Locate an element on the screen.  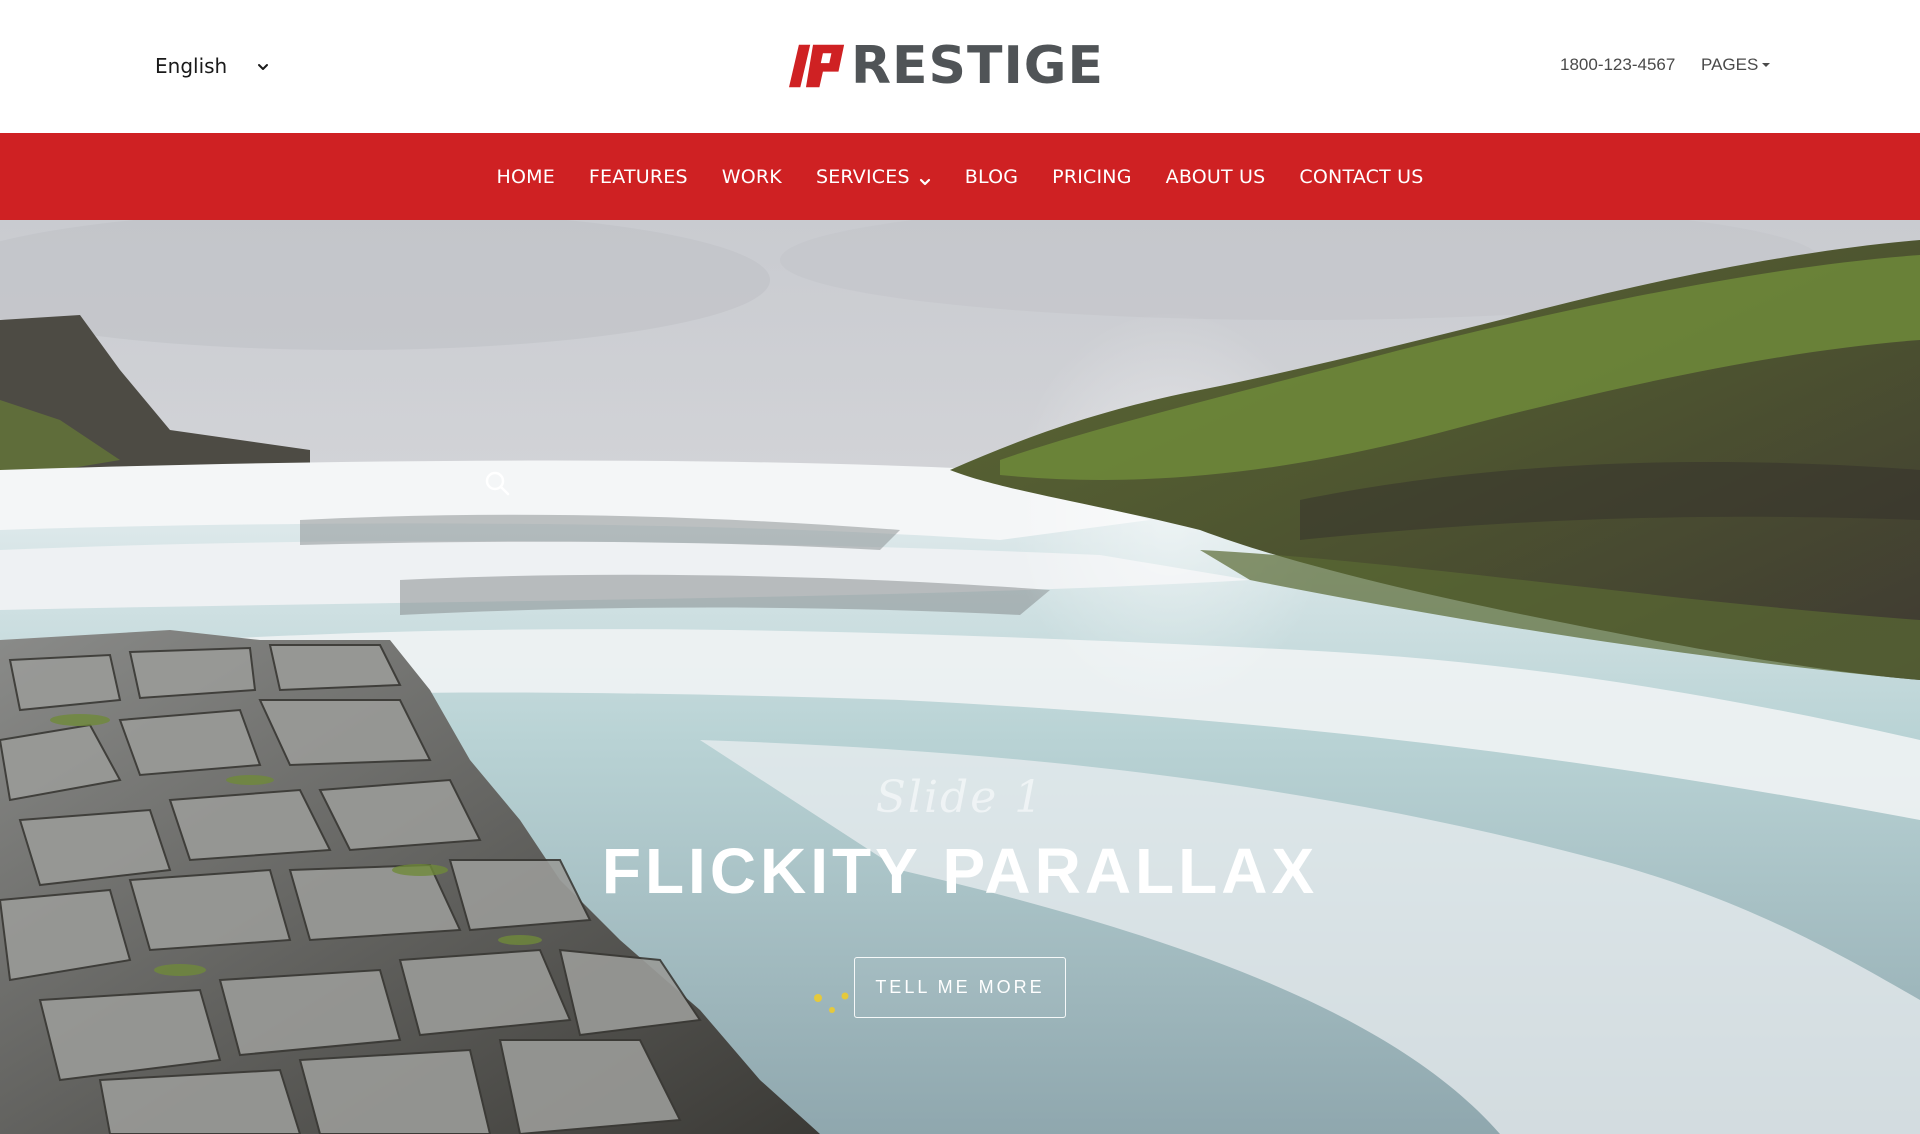
nav-item-label: ABOUT US is located at coordinates (1215, 176).